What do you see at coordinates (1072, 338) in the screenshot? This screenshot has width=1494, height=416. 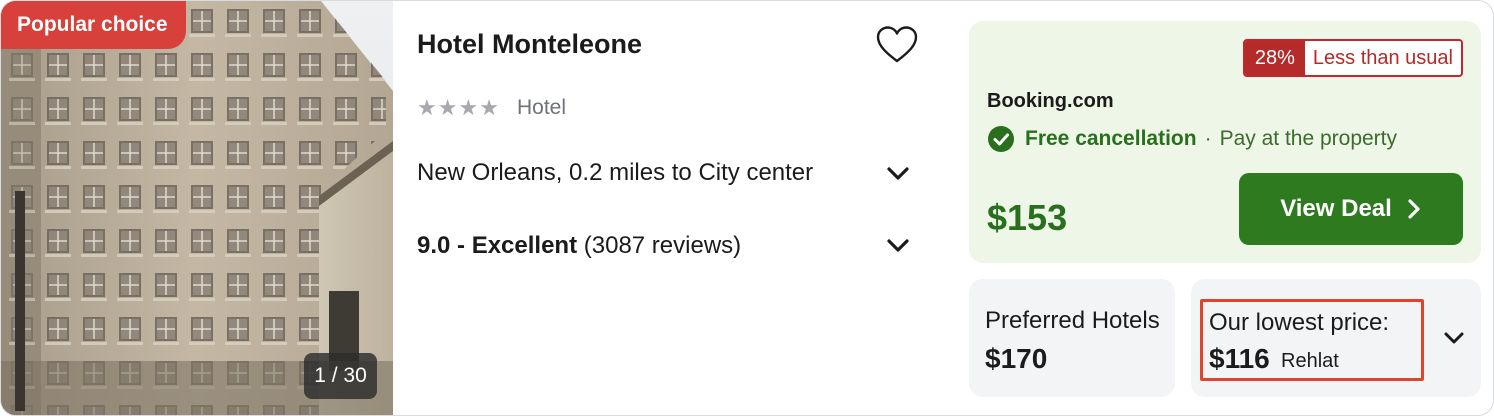 I see `offer-preferred-hotels: Preferred Hotels $170` at bounding box center [1072, 338].